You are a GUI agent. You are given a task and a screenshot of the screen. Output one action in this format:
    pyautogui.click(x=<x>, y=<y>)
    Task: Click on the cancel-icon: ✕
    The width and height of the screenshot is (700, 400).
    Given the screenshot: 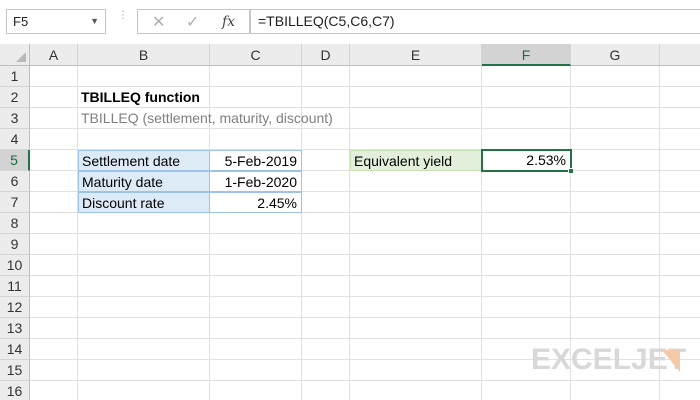 What is the action you would take?
    pyautogui.click(x=158, y=22)
    